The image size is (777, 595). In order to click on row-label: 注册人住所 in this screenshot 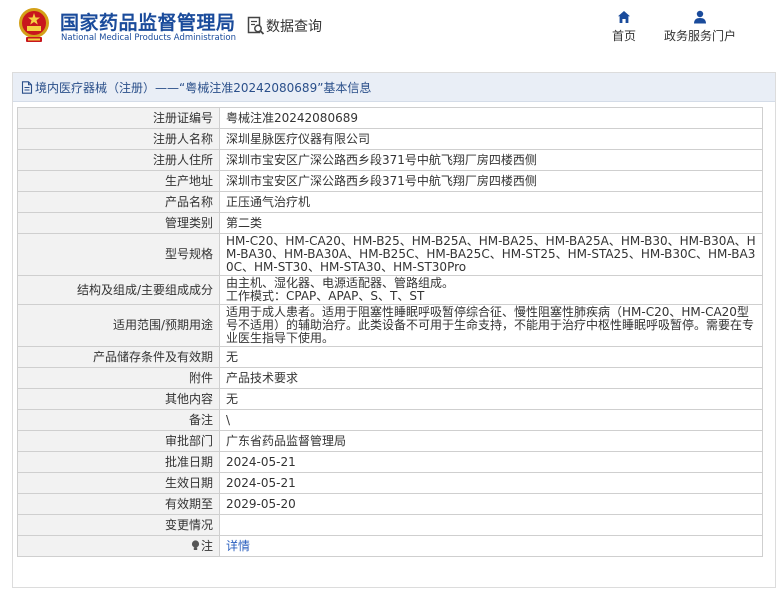, I will do `click(118, 160)`.